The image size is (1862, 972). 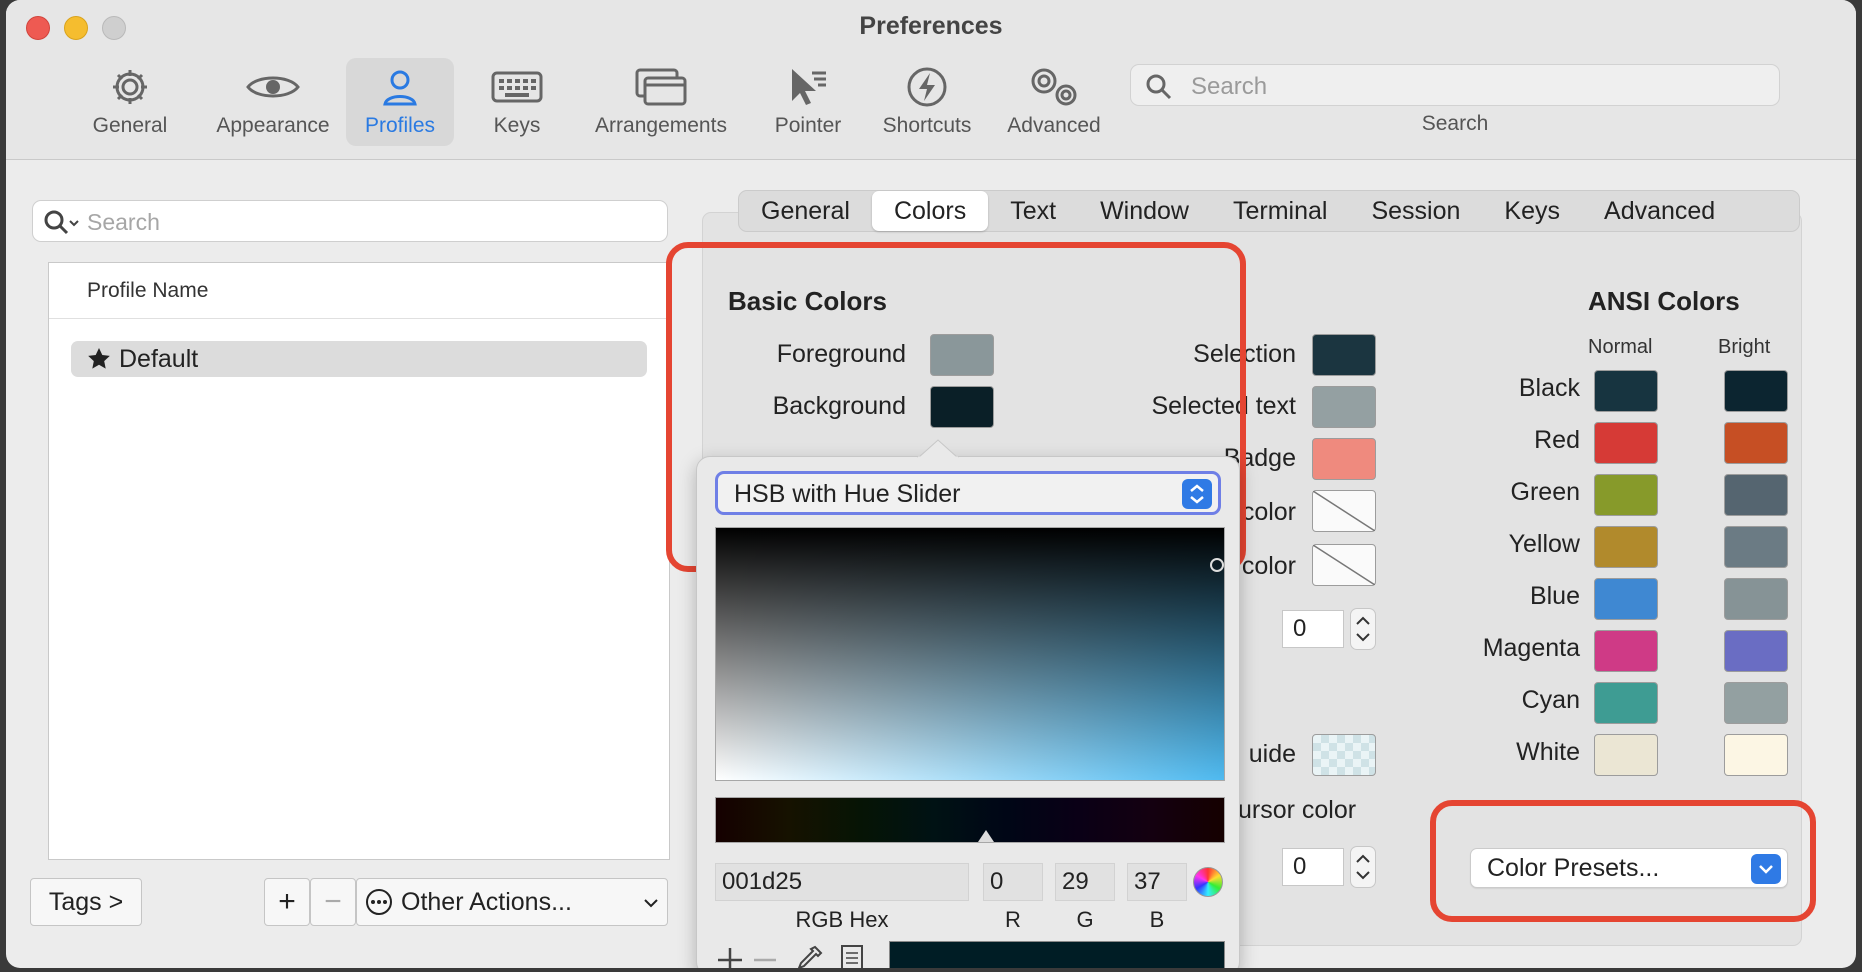 I want to click on gears-icon, so click(x=1054, y=87).